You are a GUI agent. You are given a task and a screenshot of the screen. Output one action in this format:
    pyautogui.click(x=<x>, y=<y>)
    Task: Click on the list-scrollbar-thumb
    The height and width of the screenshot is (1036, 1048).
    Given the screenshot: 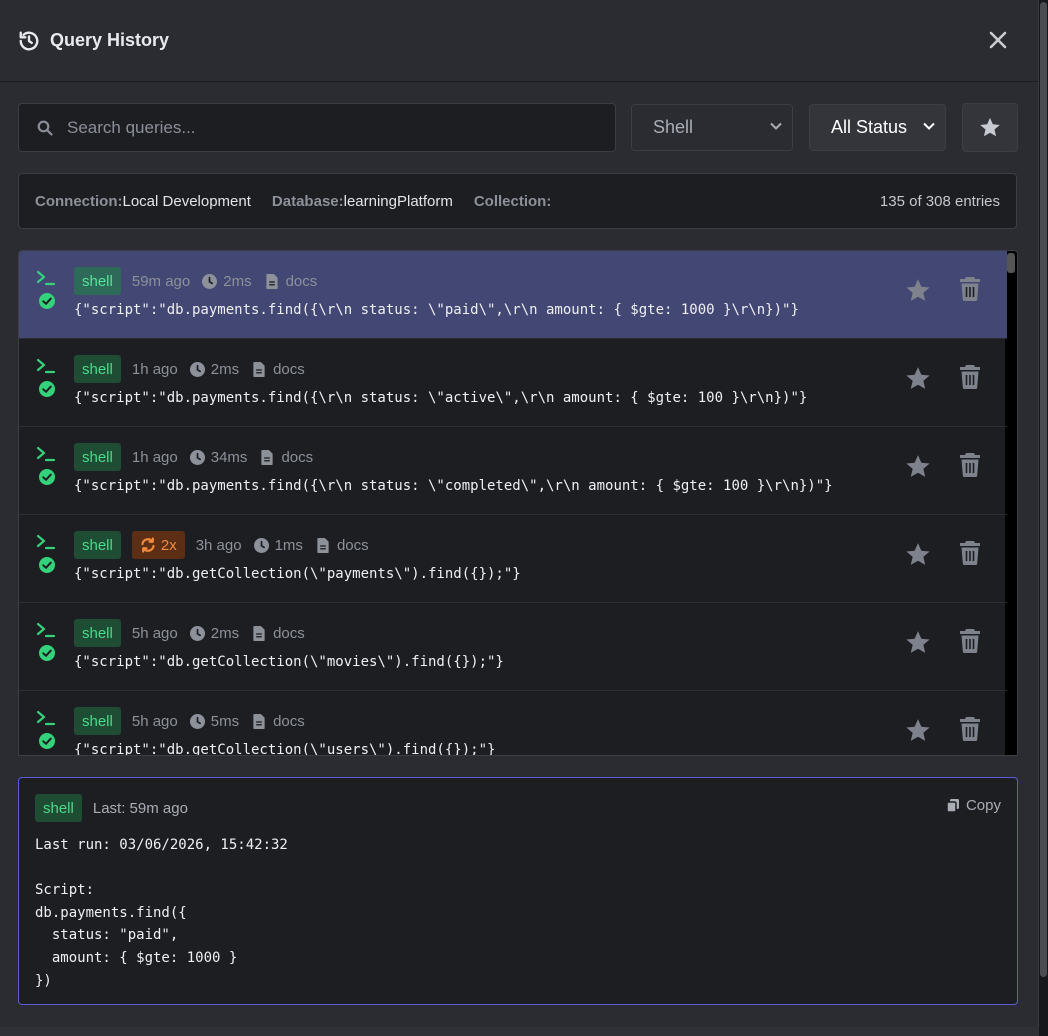 What is the action you would take?
    pyautogui.click(x=1011, y=263)
    